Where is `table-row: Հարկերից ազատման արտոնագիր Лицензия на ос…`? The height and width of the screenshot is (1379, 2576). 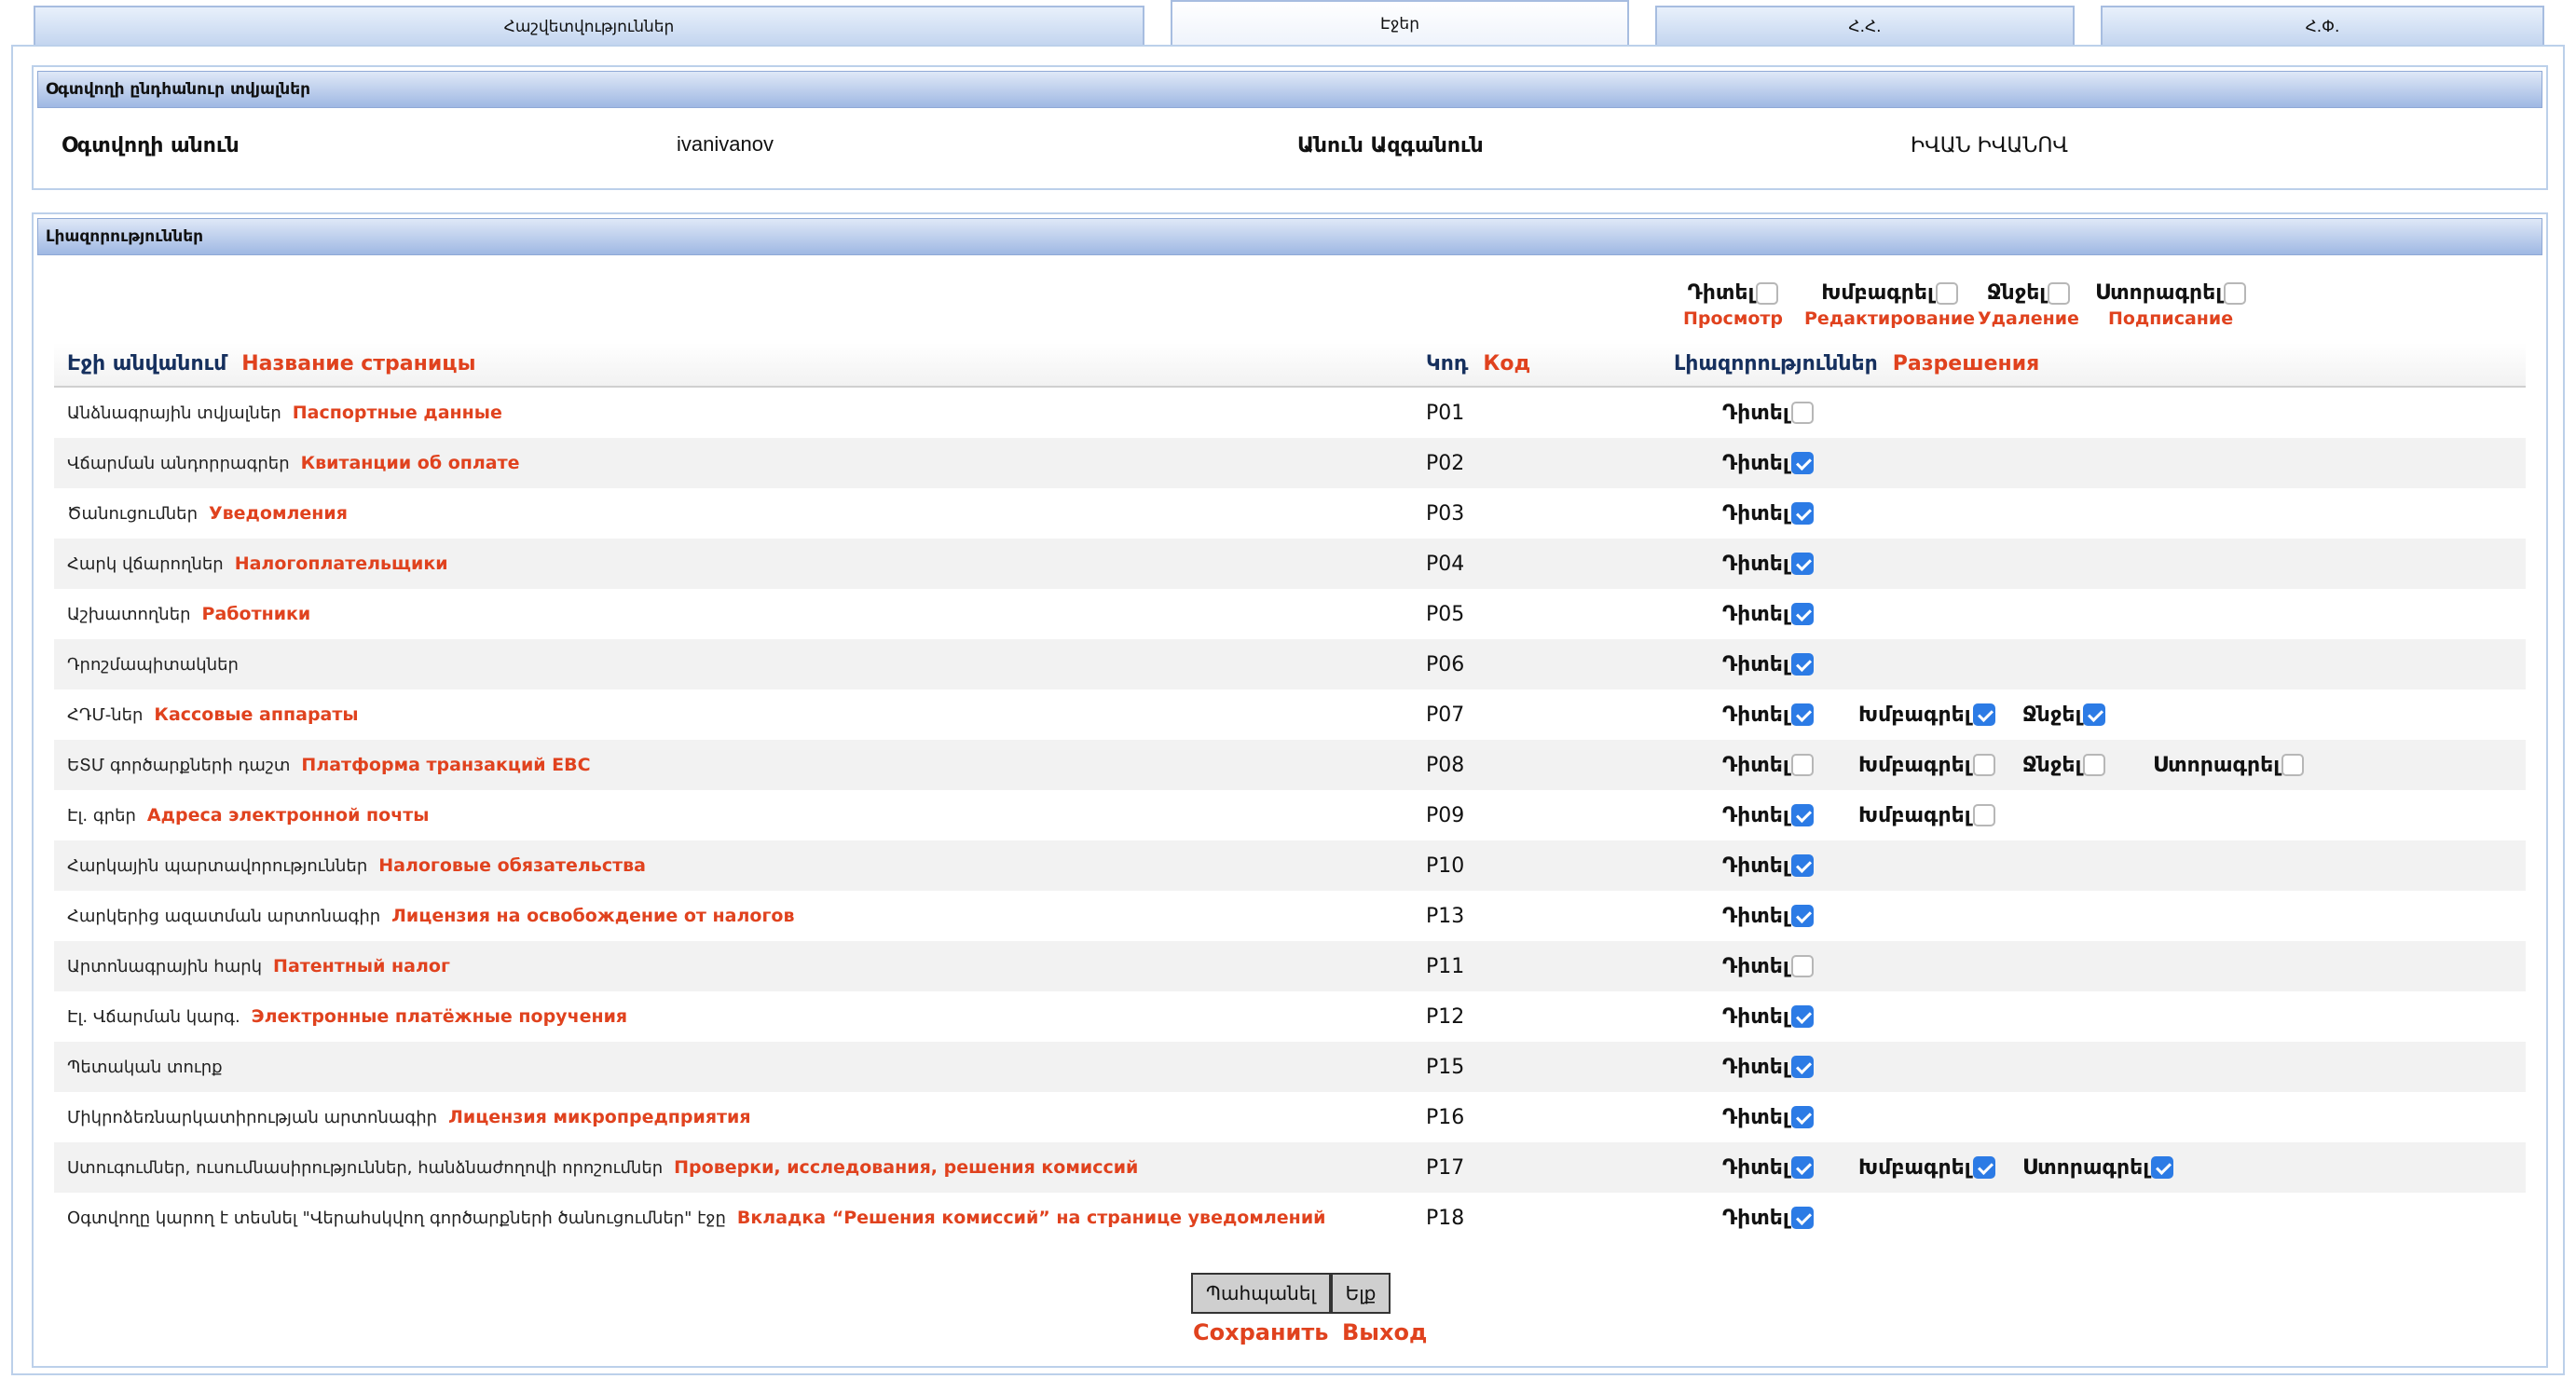
table-row: Հարկերից ազատման արտոնագիր Лицензия на ос… is located at coordinates (1290, 916).